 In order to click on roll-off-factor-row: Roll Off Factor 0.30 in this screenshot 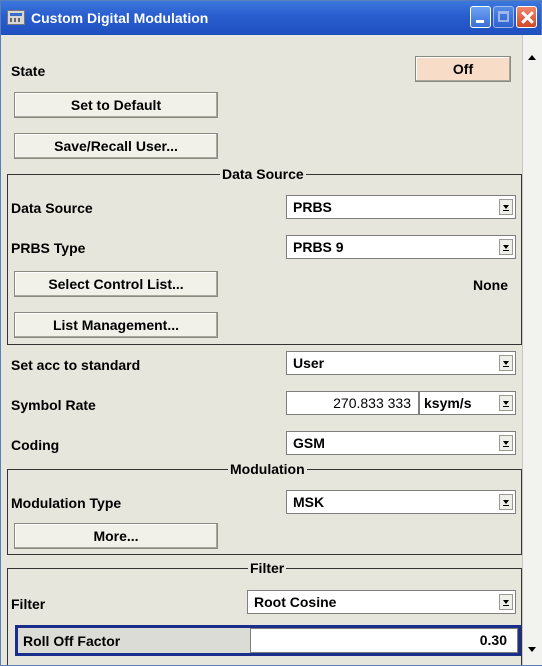, I will do `click(268, 640)`.